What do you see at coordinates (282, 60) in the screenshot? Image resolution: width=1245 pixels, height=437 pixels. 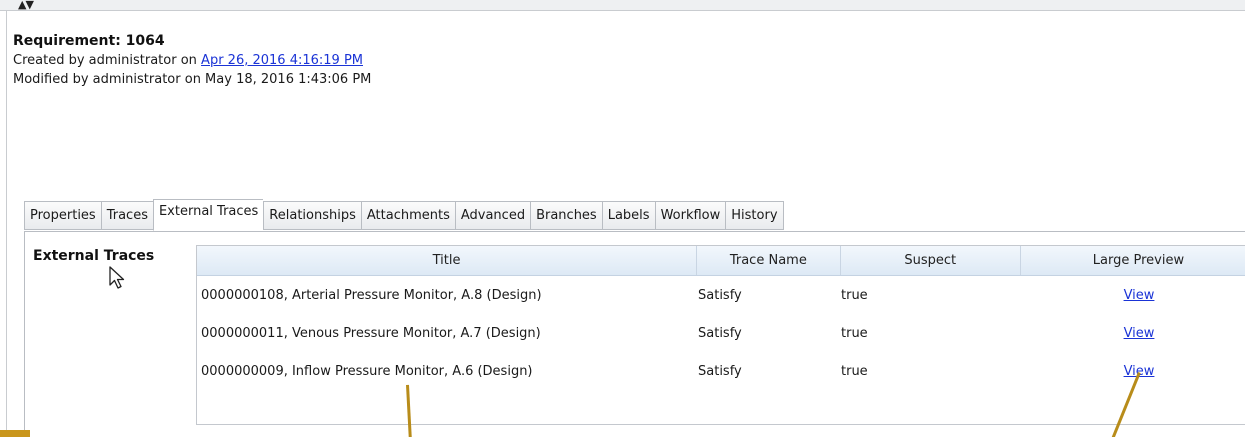 I see `created-date-link: Apr 26, 2016 4:16:19 PM` at bounding box center [282, 60].